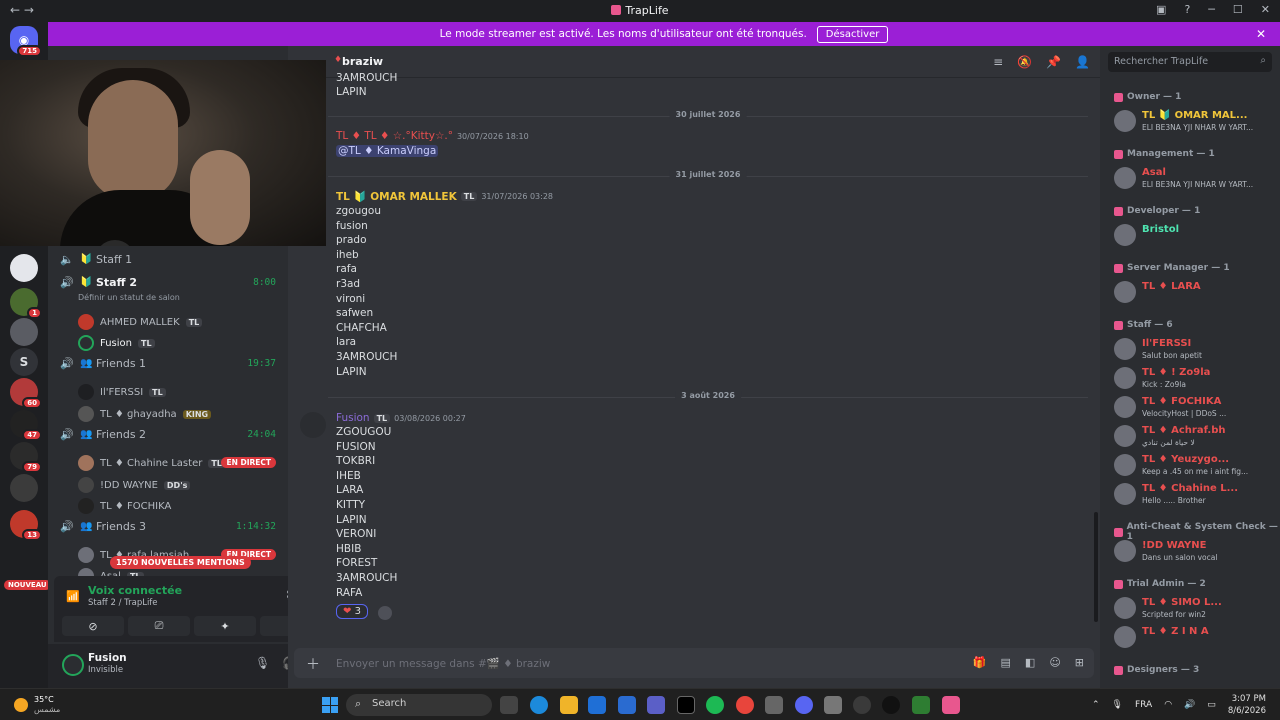 This screenshot has height=720, width=1280. What do you see at coordinates (1161, 9) in the screenshot?
I see `inbox-icon: ▣` at bounding box center [1161, 9].